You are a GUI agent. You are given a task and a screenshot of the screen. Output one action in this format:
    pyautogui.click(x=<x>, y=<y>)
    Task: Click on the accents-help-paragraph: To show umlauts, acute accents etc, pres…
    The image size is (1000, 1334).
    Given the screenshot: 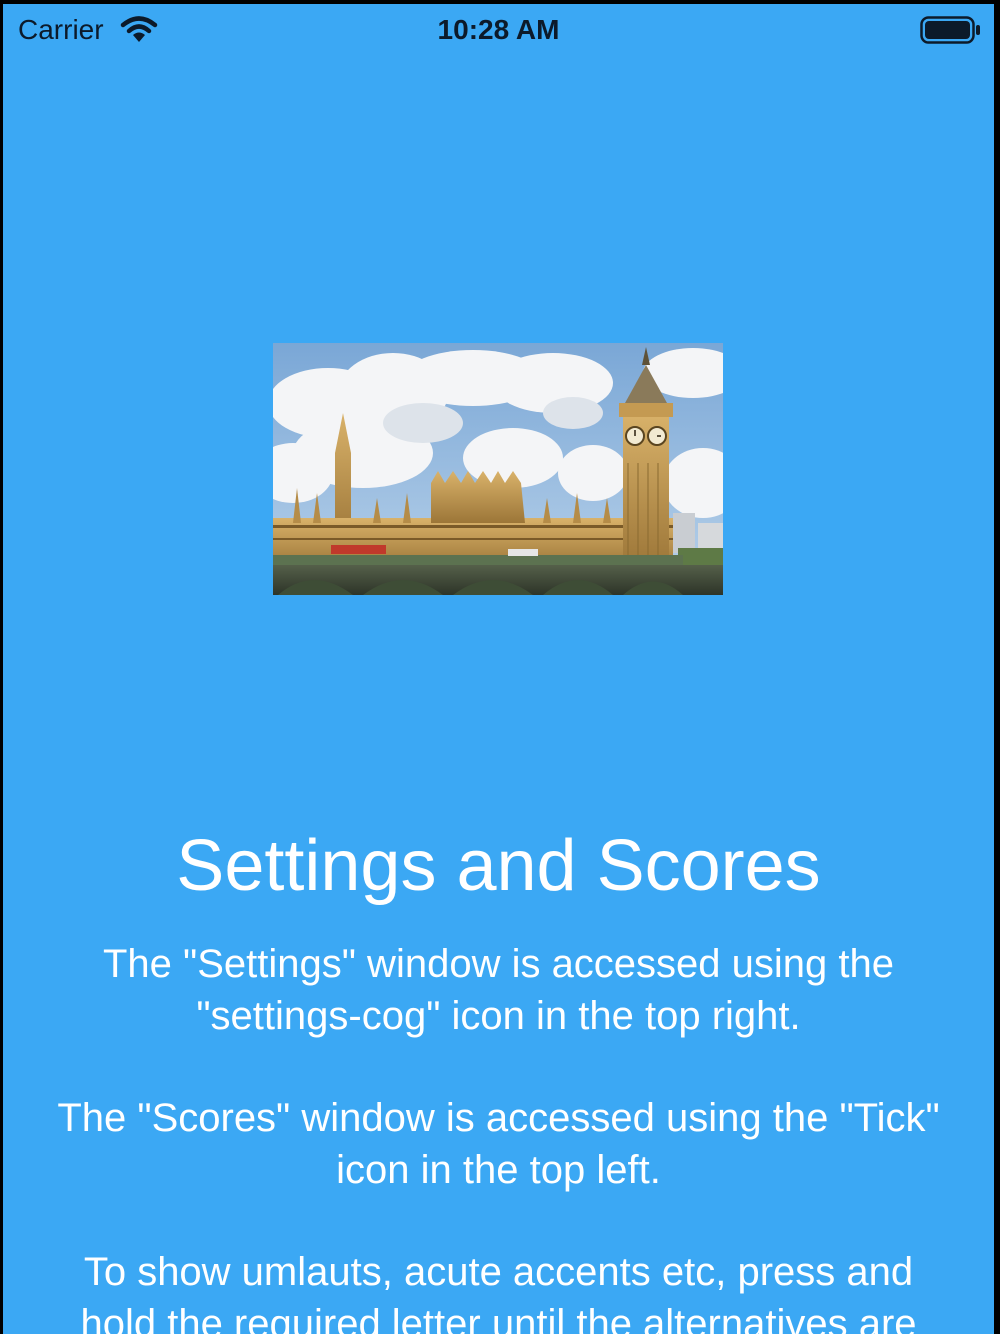 What is the action you would take?
    pyautogui.click(x=498, y=1292)
    